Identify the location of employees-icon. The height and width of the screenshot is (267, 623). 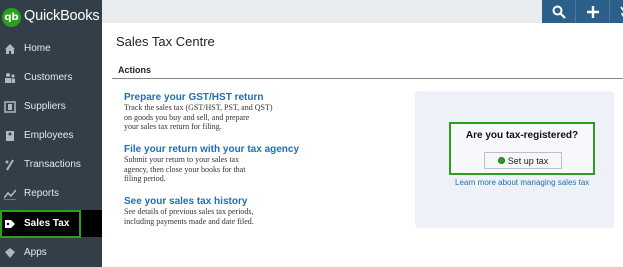
(10, 135).